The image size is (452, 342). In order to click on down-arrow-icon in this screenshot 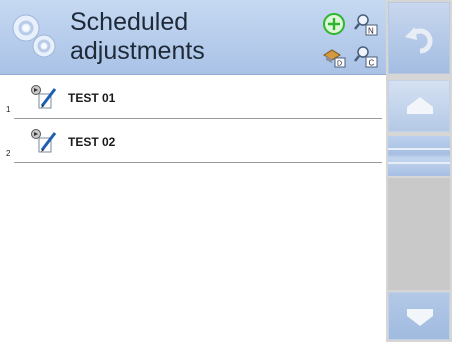, I will do `click(420, 317)`.